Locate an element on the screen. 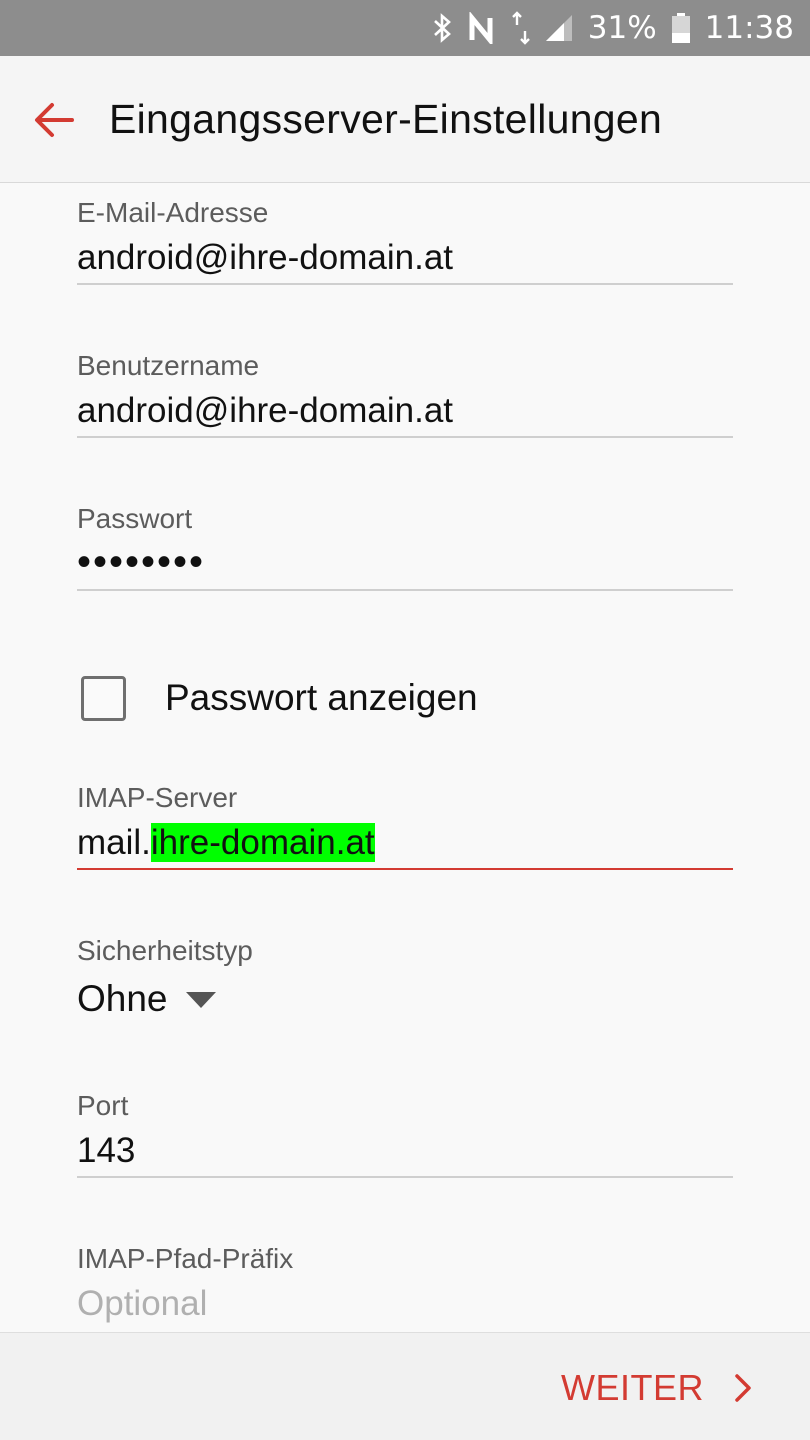  email-field-group: E-Mail-Adresse android@ihre-domain.at is located at coordinates (405, 240).